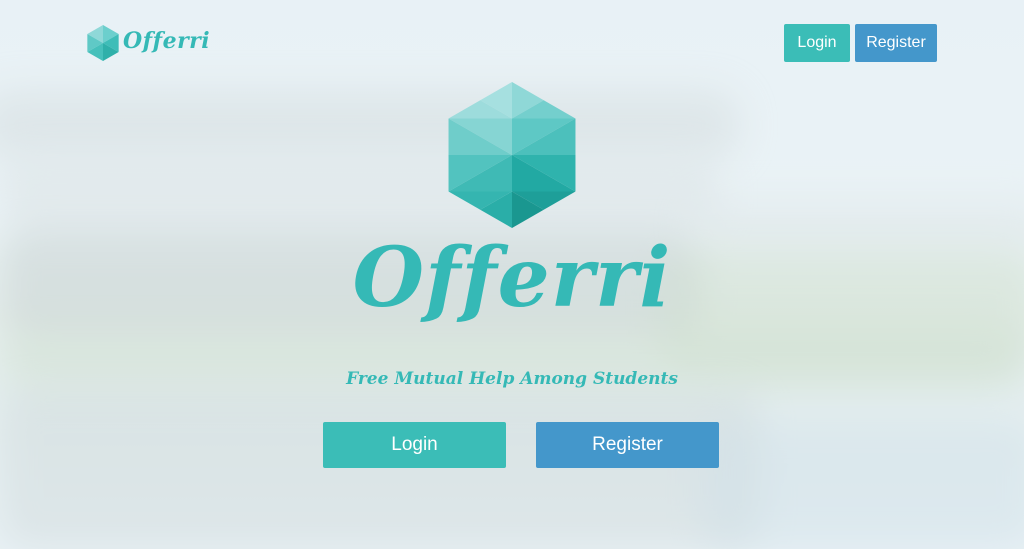  What do you see at coordinates (817, 43) in the screenshot?
I see `header-login-button: Login` at bounding box center [817, 43].